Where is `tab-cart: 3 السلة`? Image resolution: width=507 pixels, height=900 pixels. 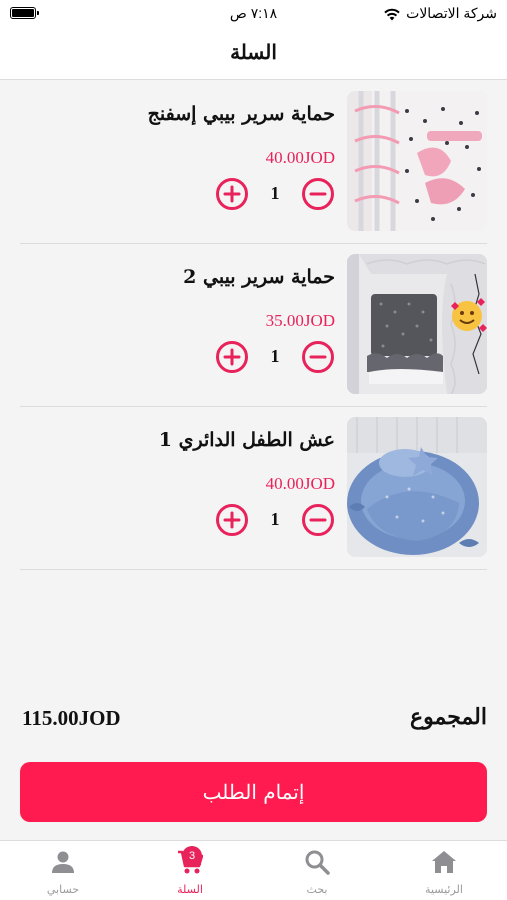
tab-cart: 3 السلة is located at coordinates (190, 870).